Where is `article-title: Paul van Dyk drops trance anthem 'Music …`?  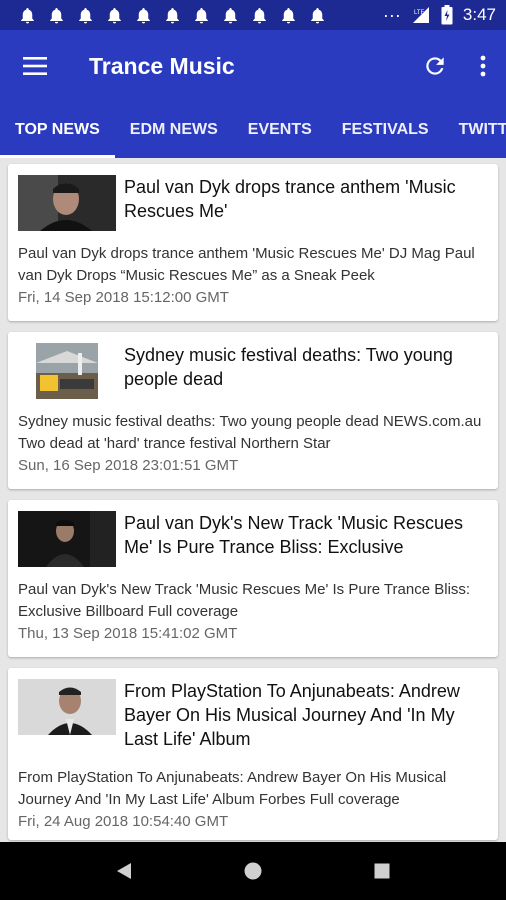 article-title: Paul van Dyk drops trance anthem 'Music … is located at coordinates (290, 199).